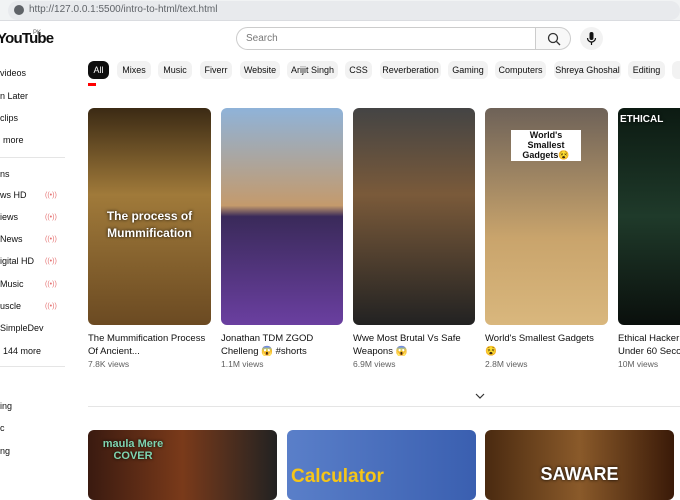 This screenshot has width=680, height=500. What do you see at coordinates (12, 284) in the screenshot?
I see `subscription-item: Music` at bounding box center [12, 284].